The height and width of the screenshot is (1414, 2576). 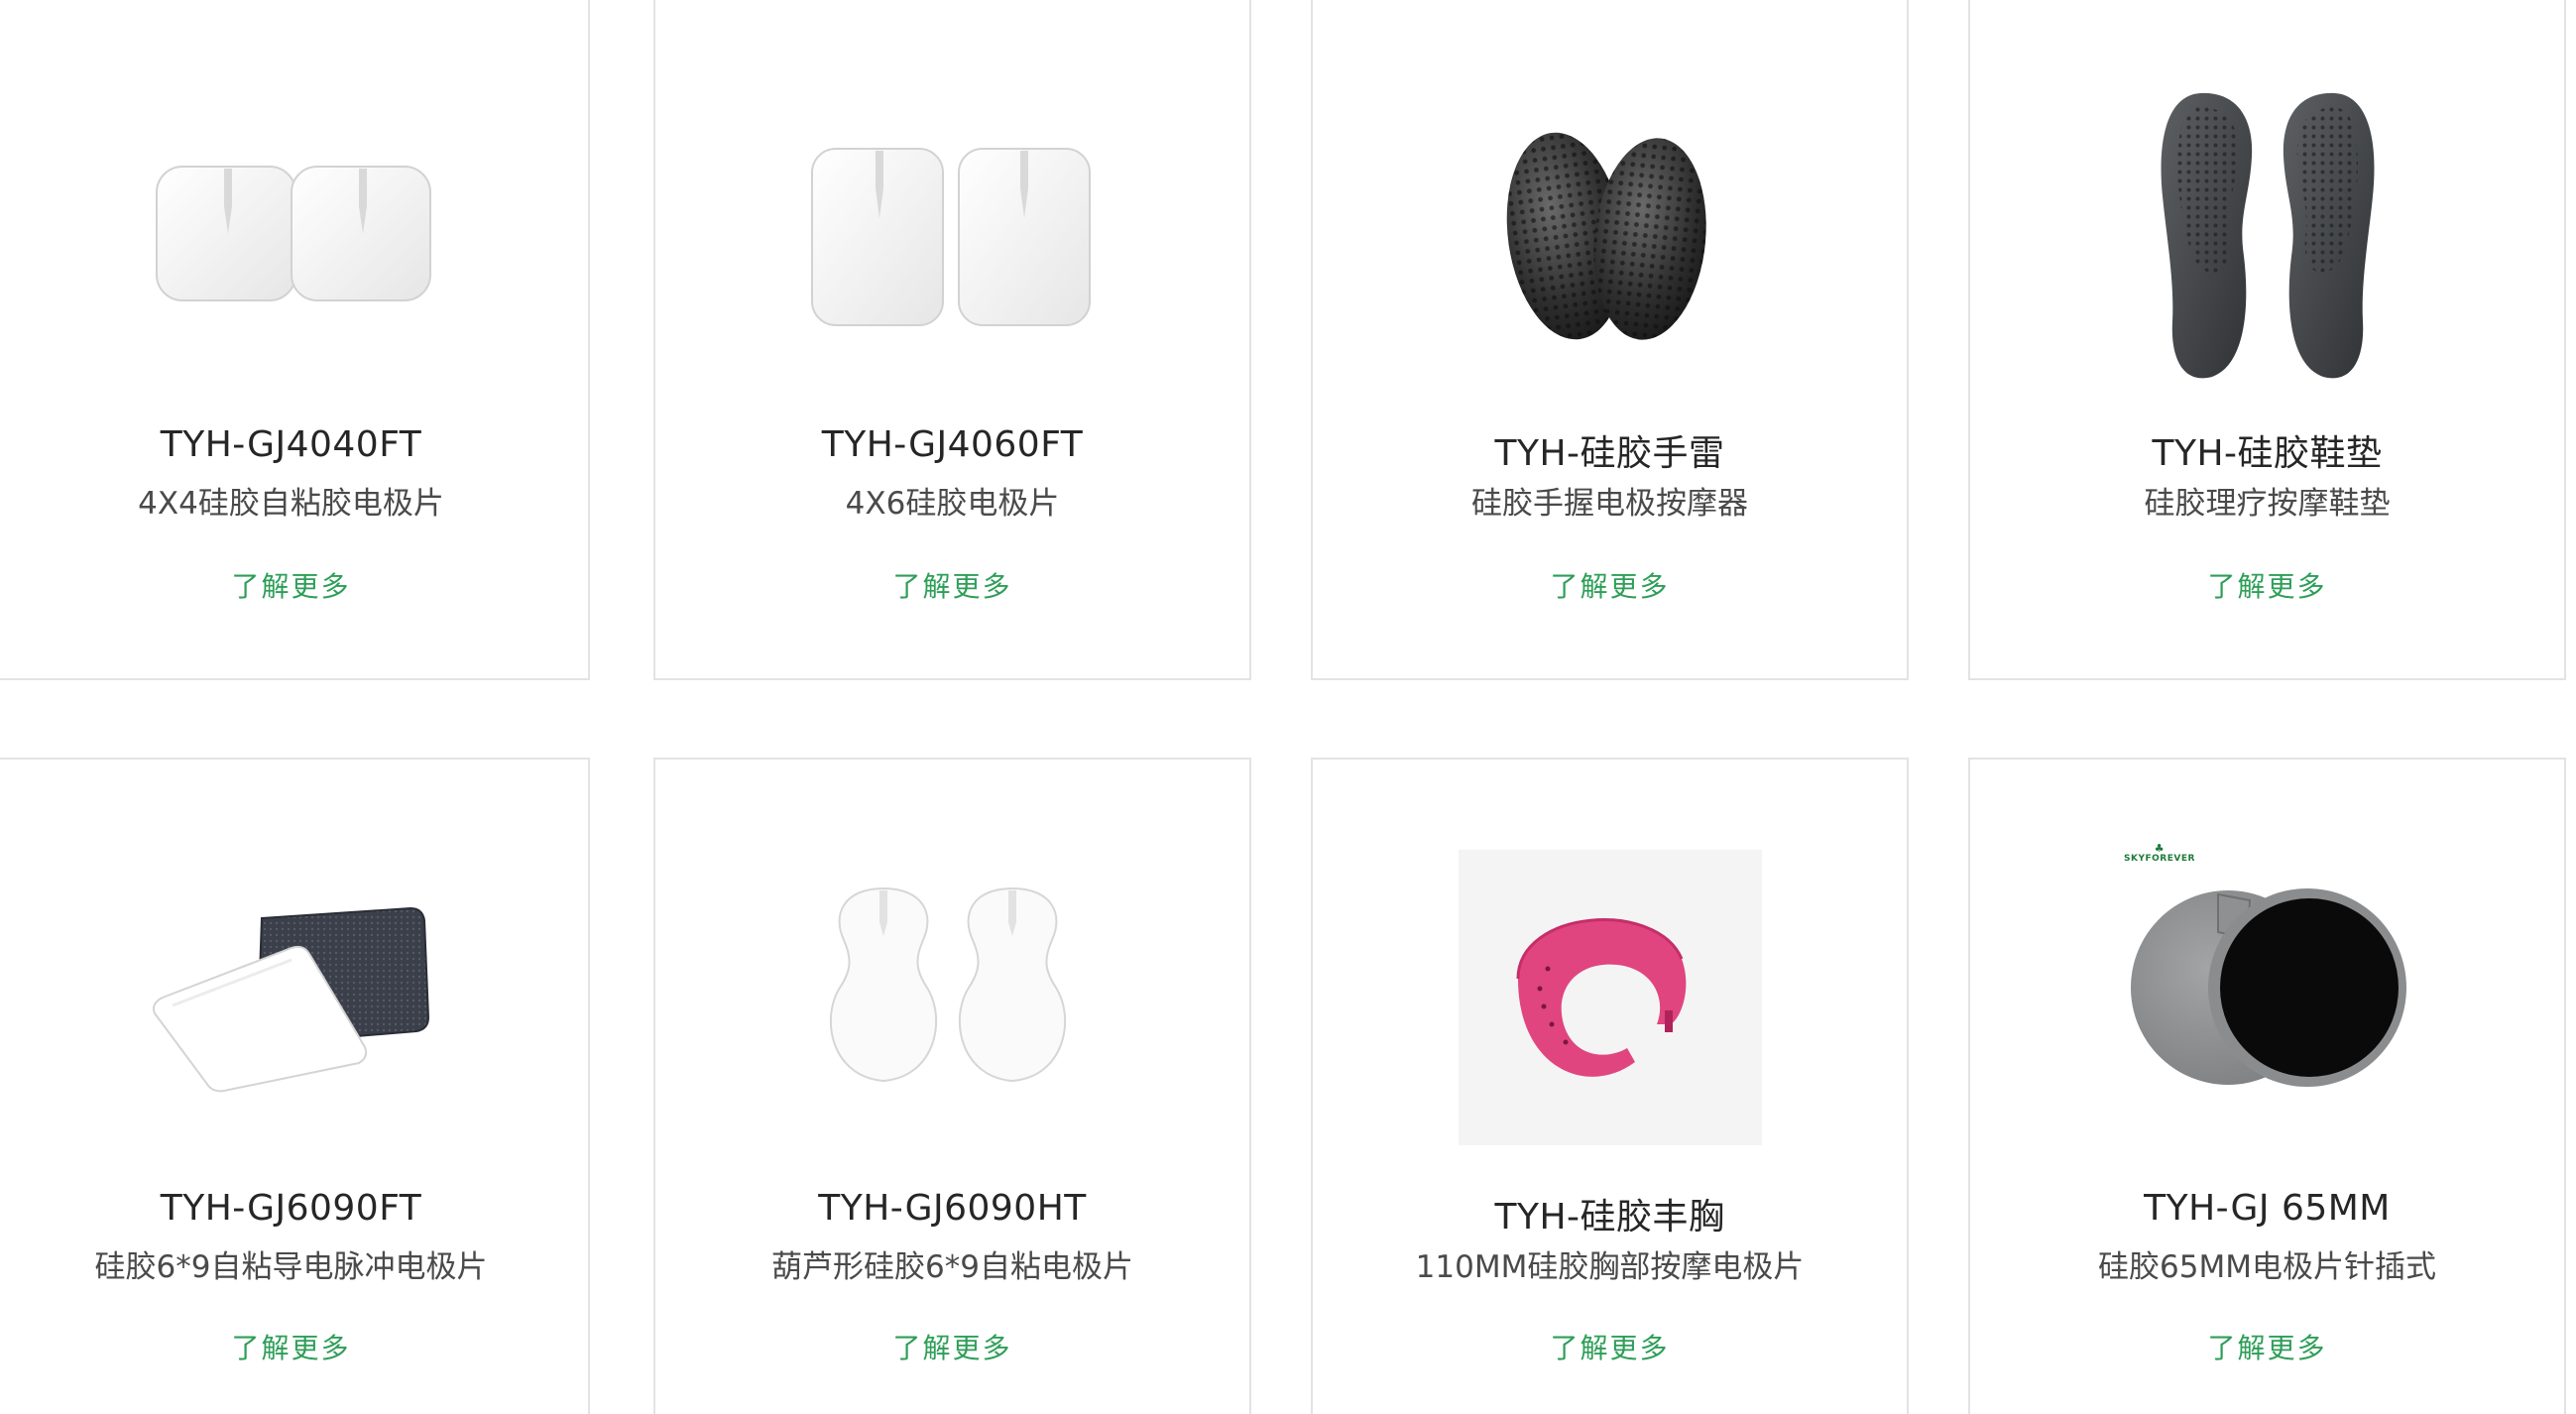 I want to click on insole-image, so click(x=2267, y=235).